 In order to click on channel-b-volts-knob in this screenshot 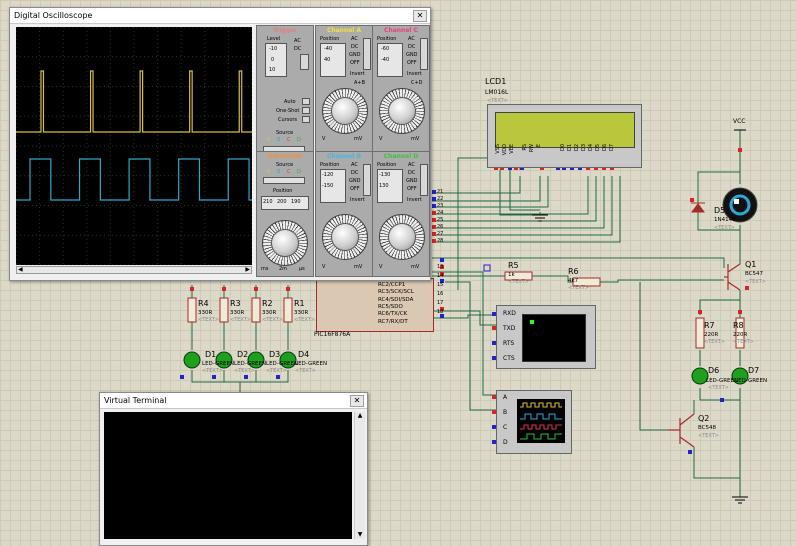, I will do `click(345, 237)`.